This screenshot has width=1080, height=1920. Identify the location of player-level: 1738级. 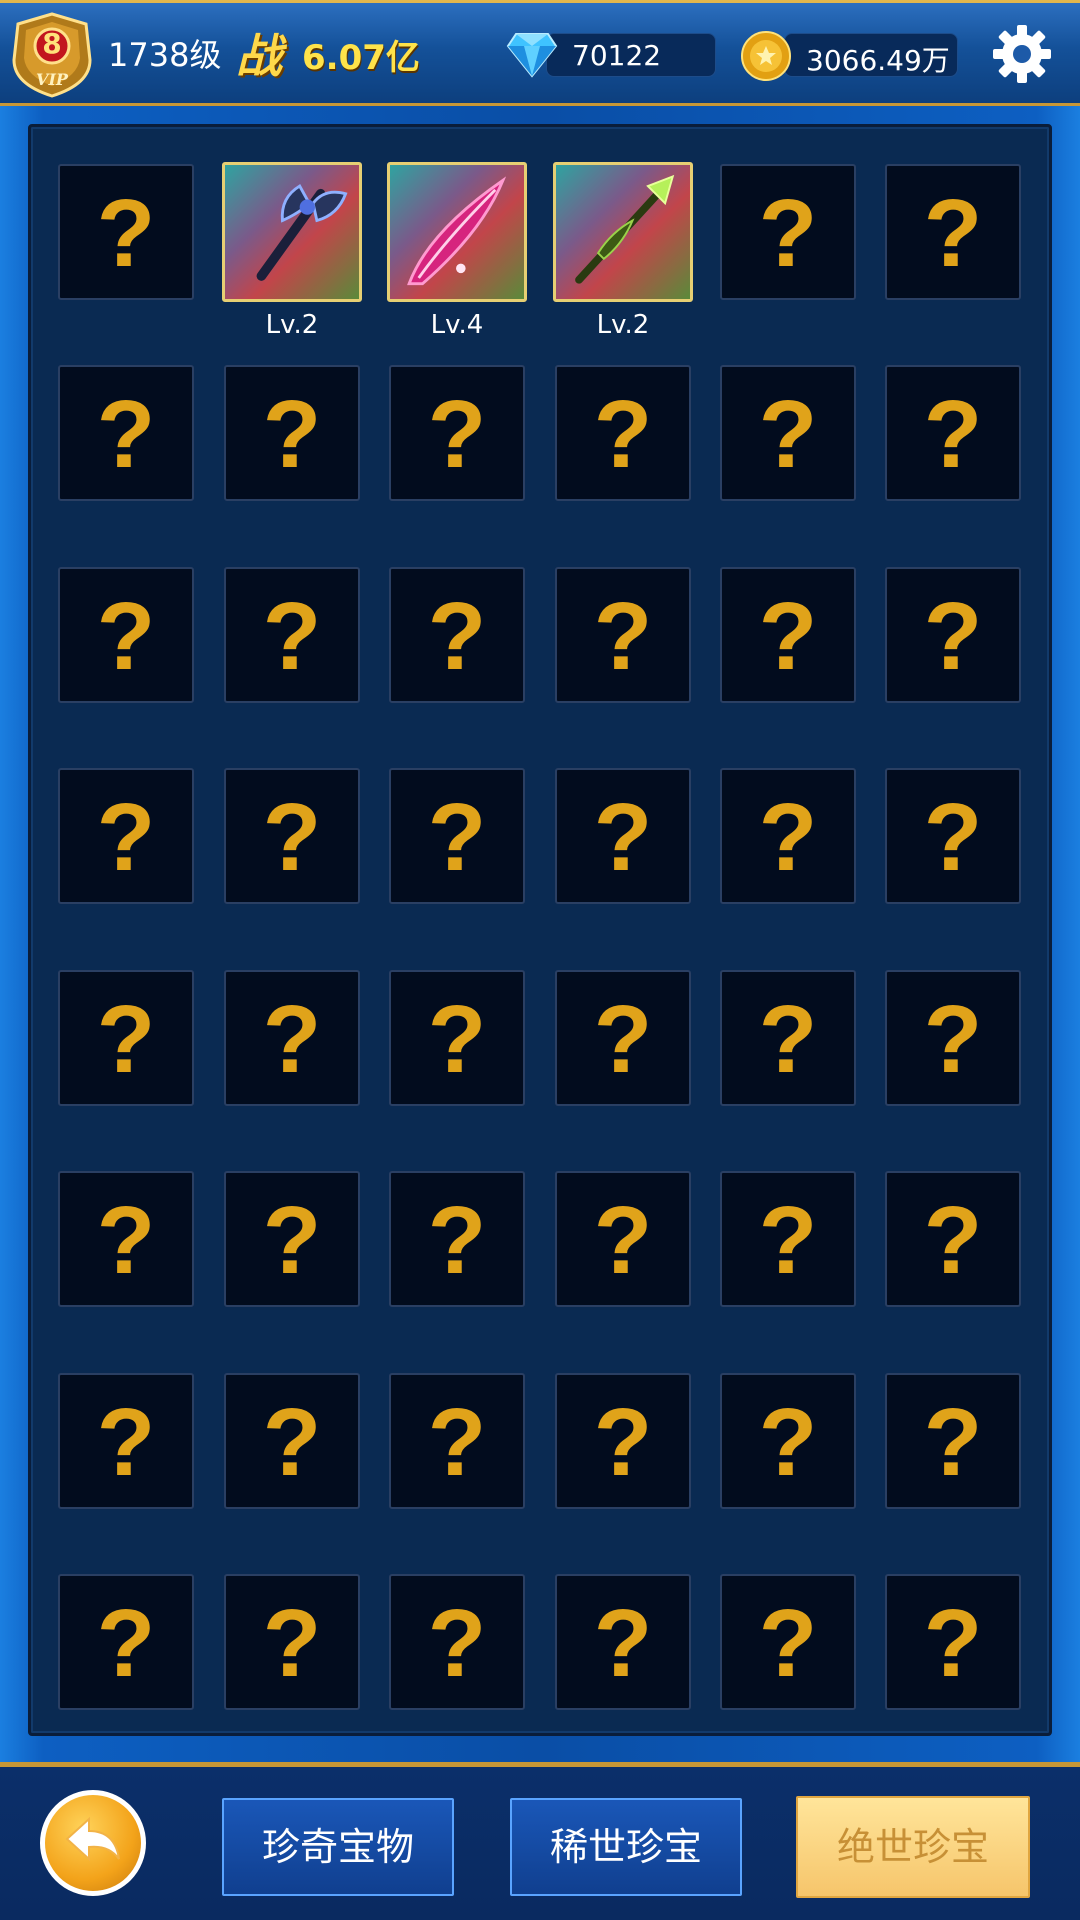
(165, 55).